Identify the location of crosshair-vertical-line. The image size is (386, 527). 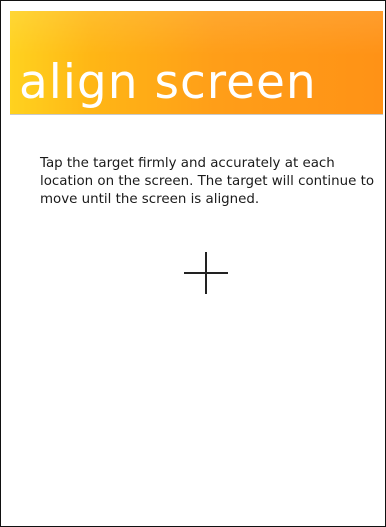
(206, 273).